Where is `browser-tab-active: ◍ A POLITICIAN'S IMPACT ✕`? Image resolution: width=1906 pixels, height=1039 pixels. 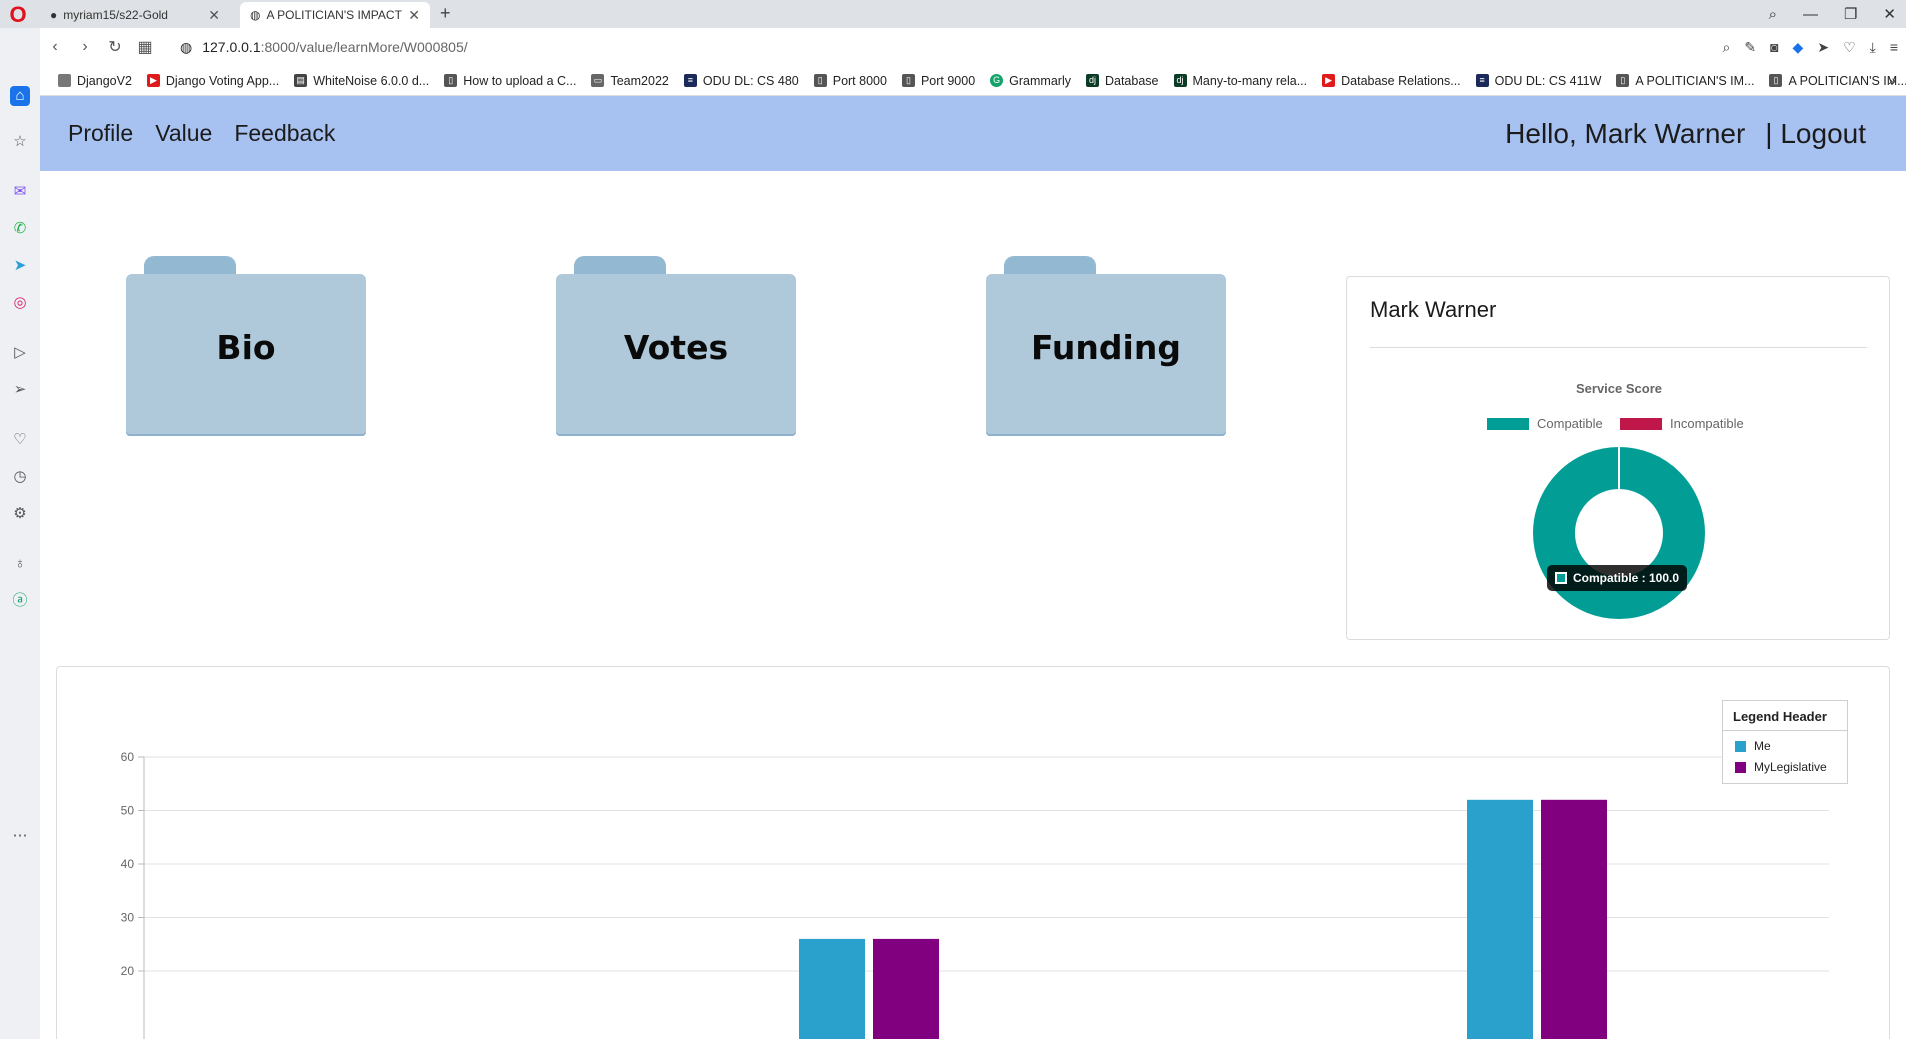
browser-tab-active: ◍ A POLITICIAN'S IMPACT ✕ is located at coordinates (335, 15).